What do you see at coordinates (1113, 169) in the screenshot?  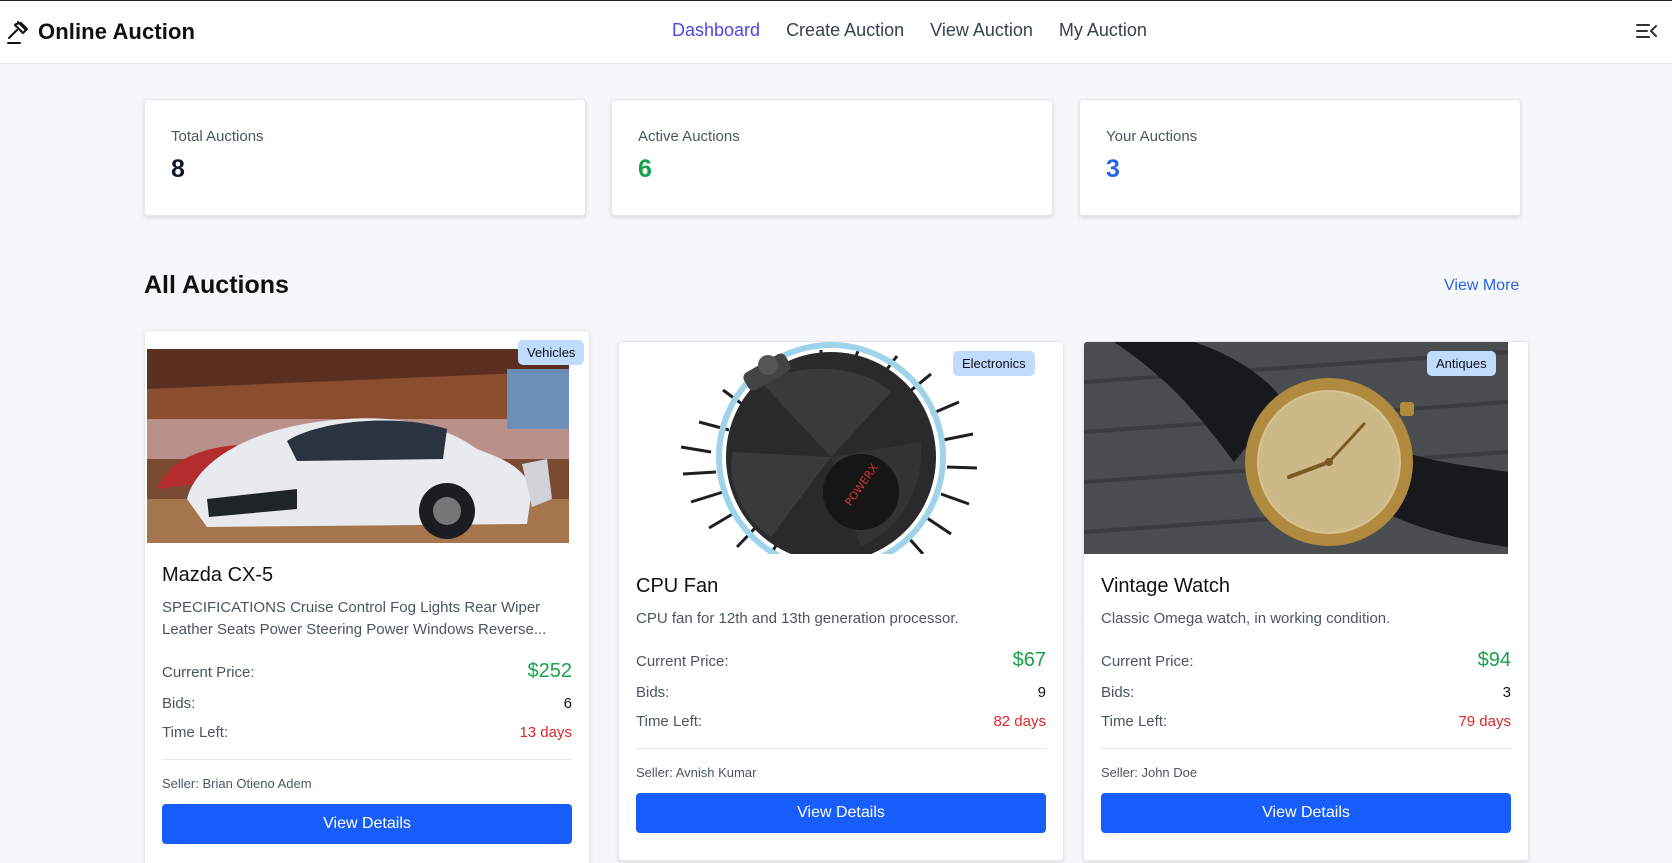 I see `stat-value: 3` at bounding box center [1113, 169].